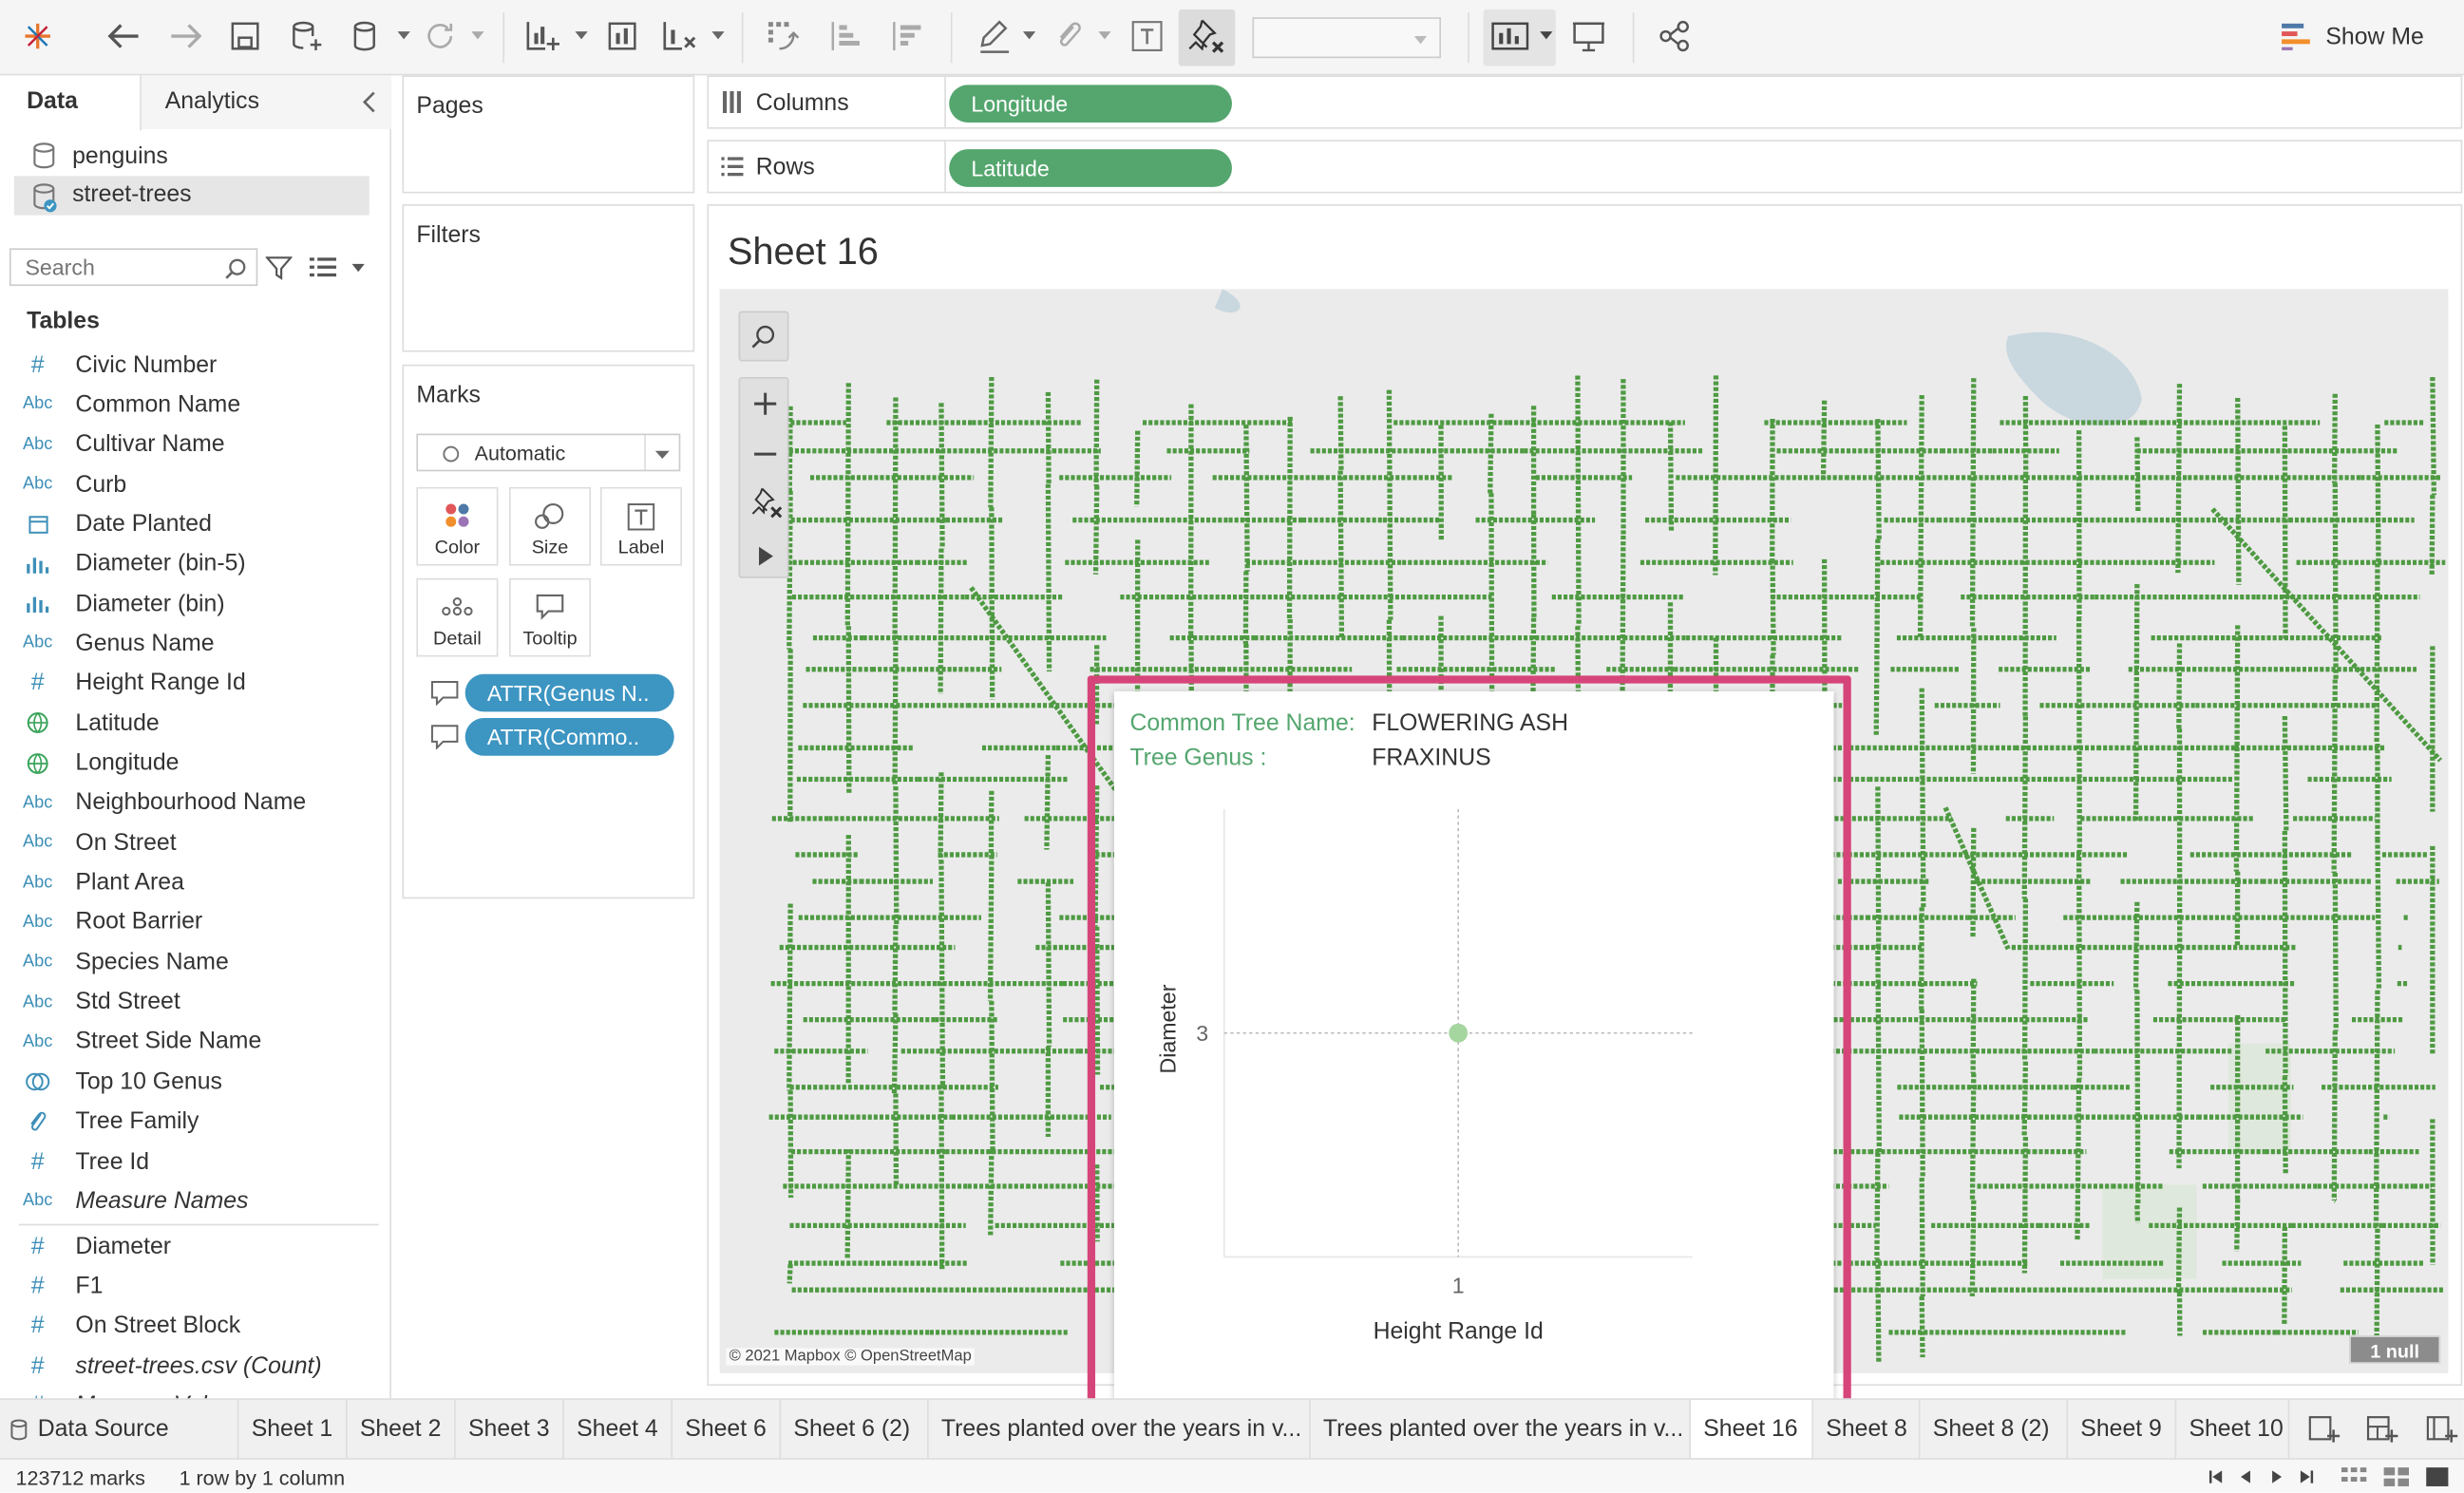 Image resolution: width=2464 pixels, height=1493 pixels. I want to click on zoom-out-icon, so click(764, 454).